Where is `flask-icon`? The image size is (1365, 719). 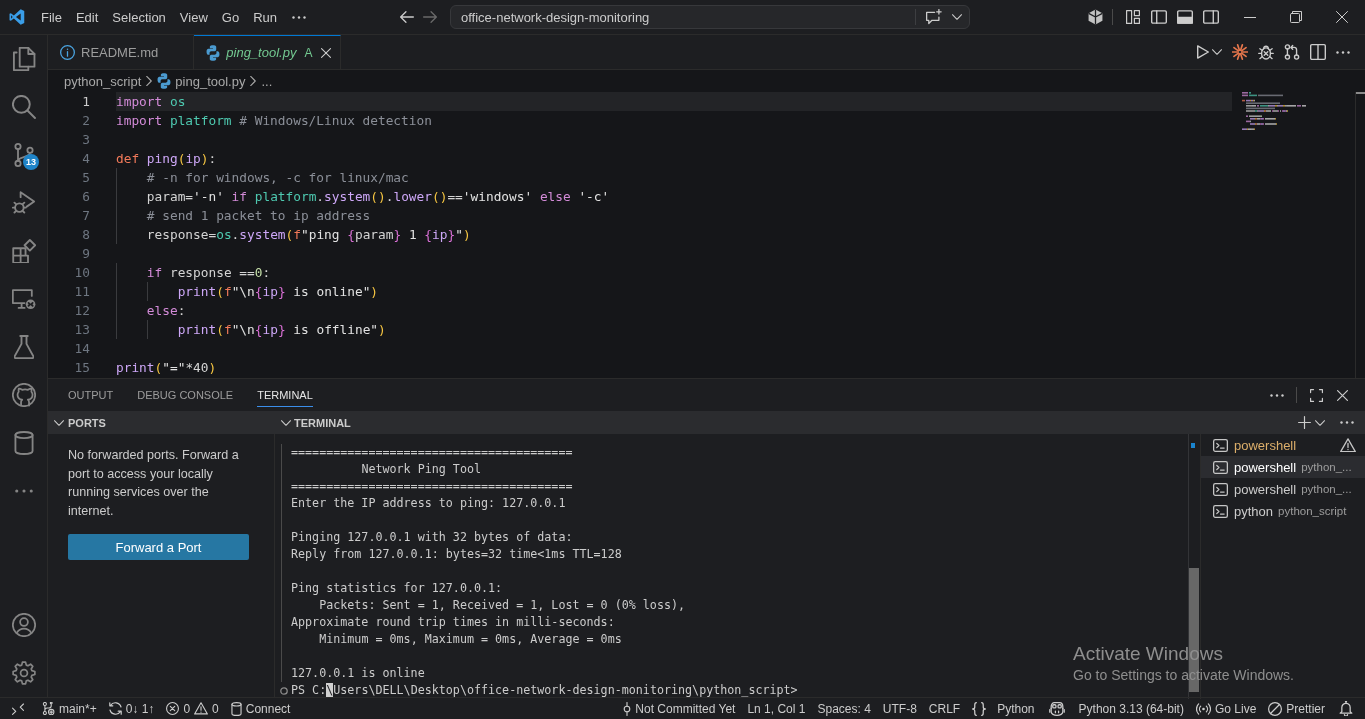
flask-icon is located at coordinates (23, 347).